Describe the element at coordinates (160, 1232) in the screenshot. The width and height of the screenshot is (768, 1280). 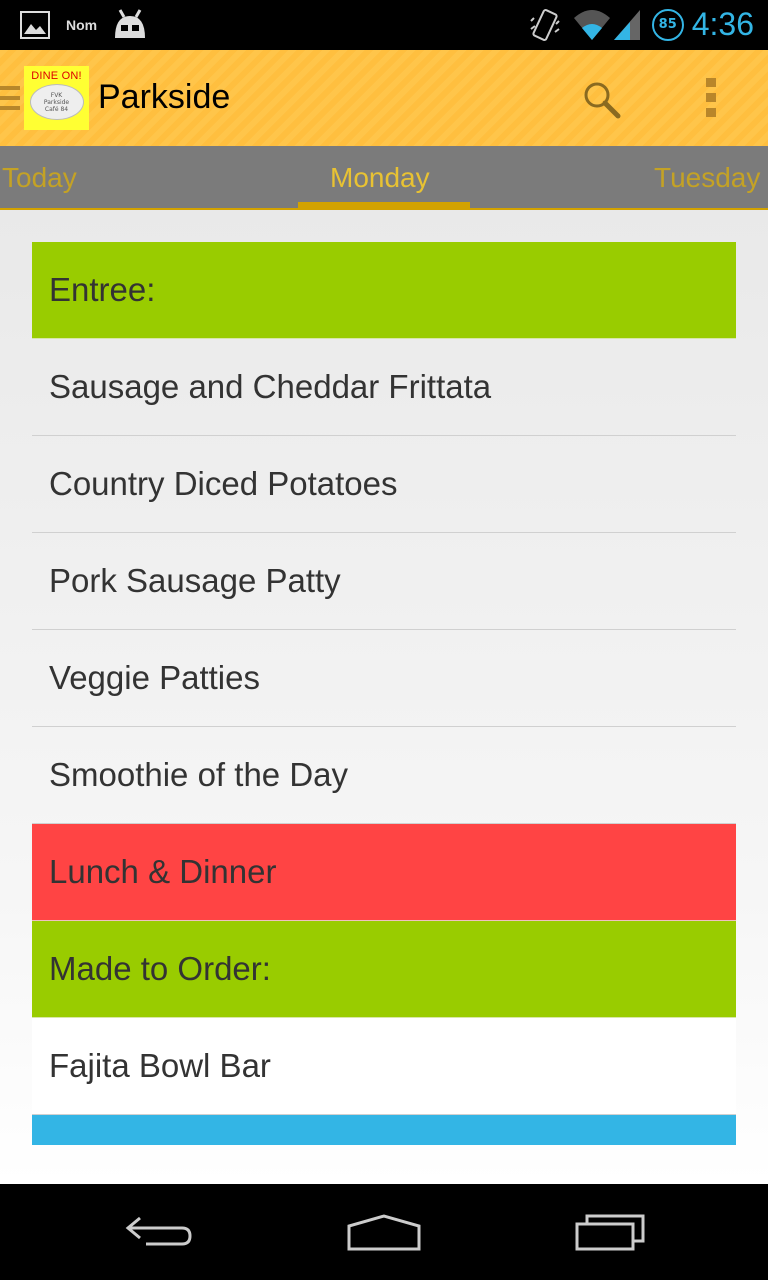
I see `back-icon` at that location.